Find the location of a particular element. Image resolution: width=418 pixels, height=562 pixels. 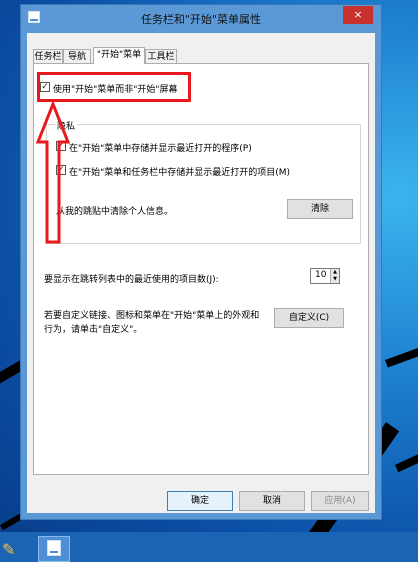

close-icon: × is located at coordinates (358, 14).